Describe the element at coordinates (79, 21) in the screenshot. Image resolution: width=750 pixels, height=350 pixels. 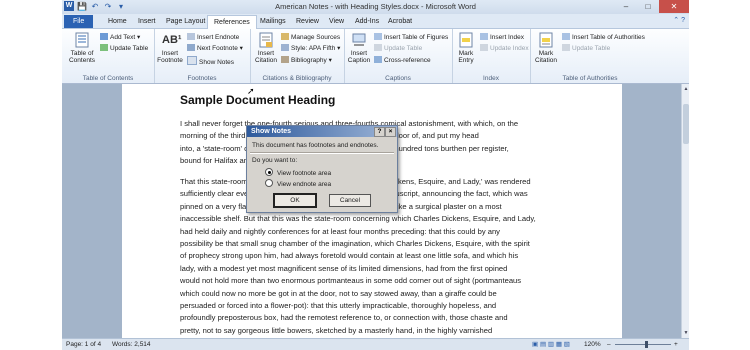
I see `tab-file: File` at that location.